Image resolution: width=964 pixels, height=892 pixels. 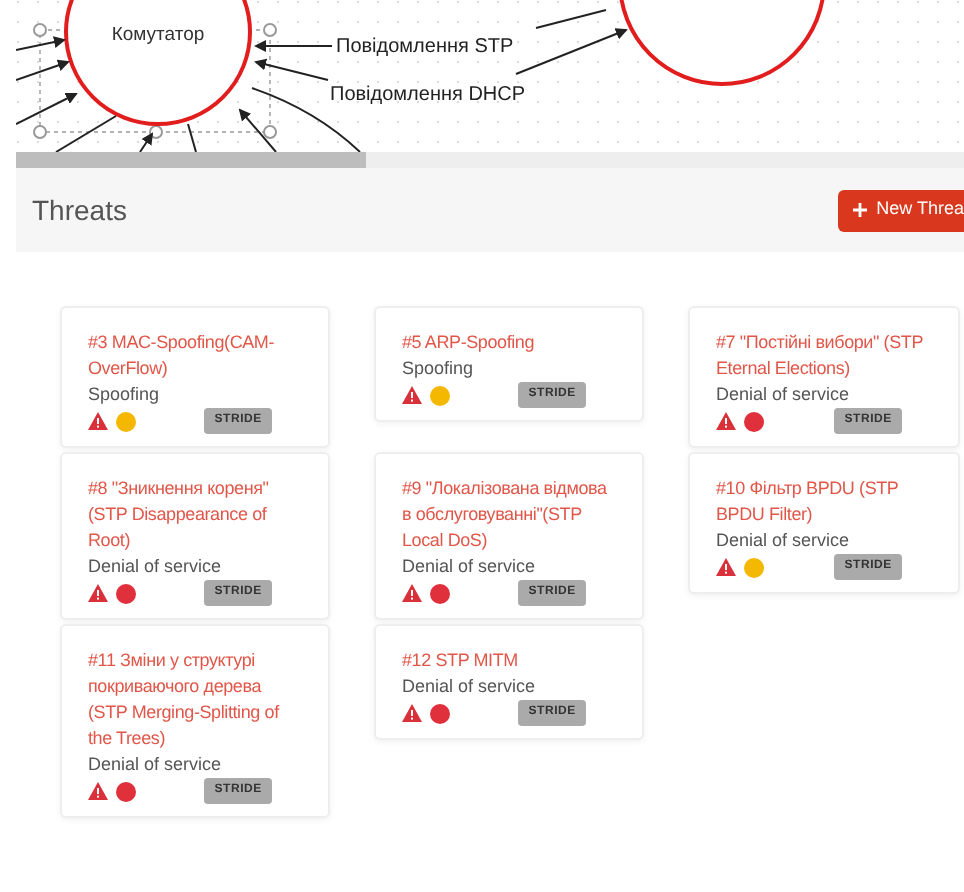 What do you see at coordinates (510, 343) in the screenshot?
I see `threat-title-link: #5 ARP-Spoofing` at bounding box center [510, 343].